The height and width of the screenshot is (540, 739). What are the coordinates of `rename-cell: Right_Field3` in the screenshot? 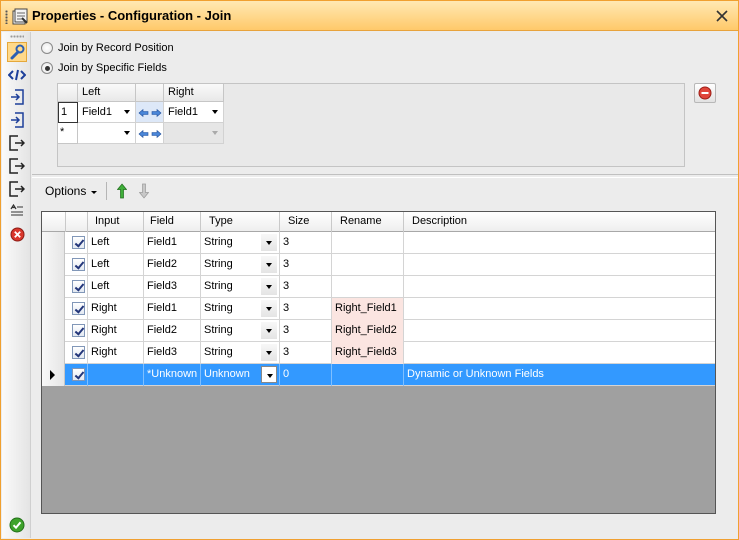 It's located at (368, 353).